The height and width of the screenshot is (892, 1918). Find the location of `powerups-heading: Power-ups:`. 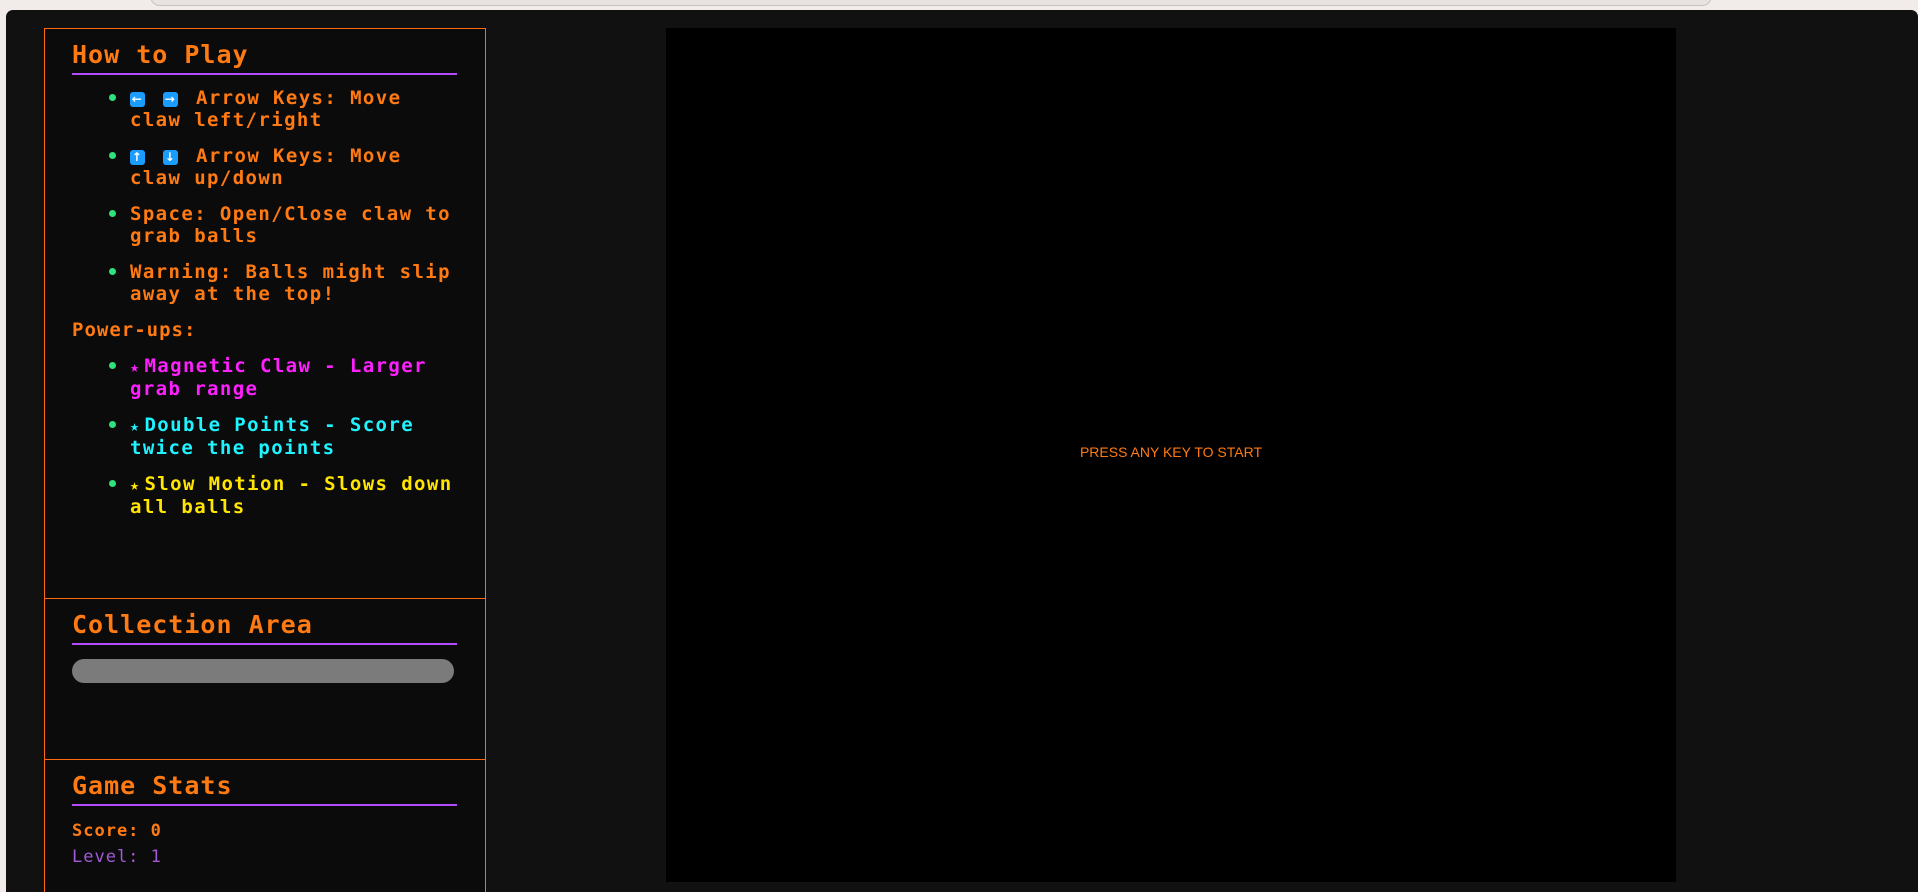

powerups-heading: Power-ups: is located at coordinates (134, 330).